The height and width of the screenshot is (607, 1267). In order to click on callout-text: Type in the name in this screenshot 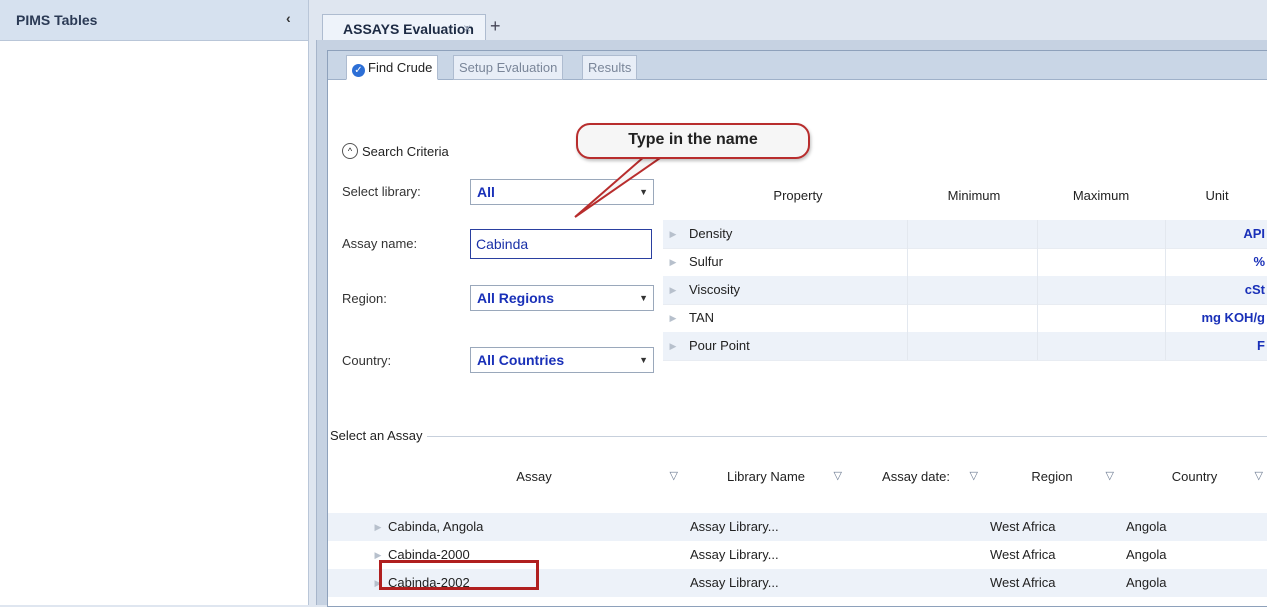, I will do `click(693, 139)`.